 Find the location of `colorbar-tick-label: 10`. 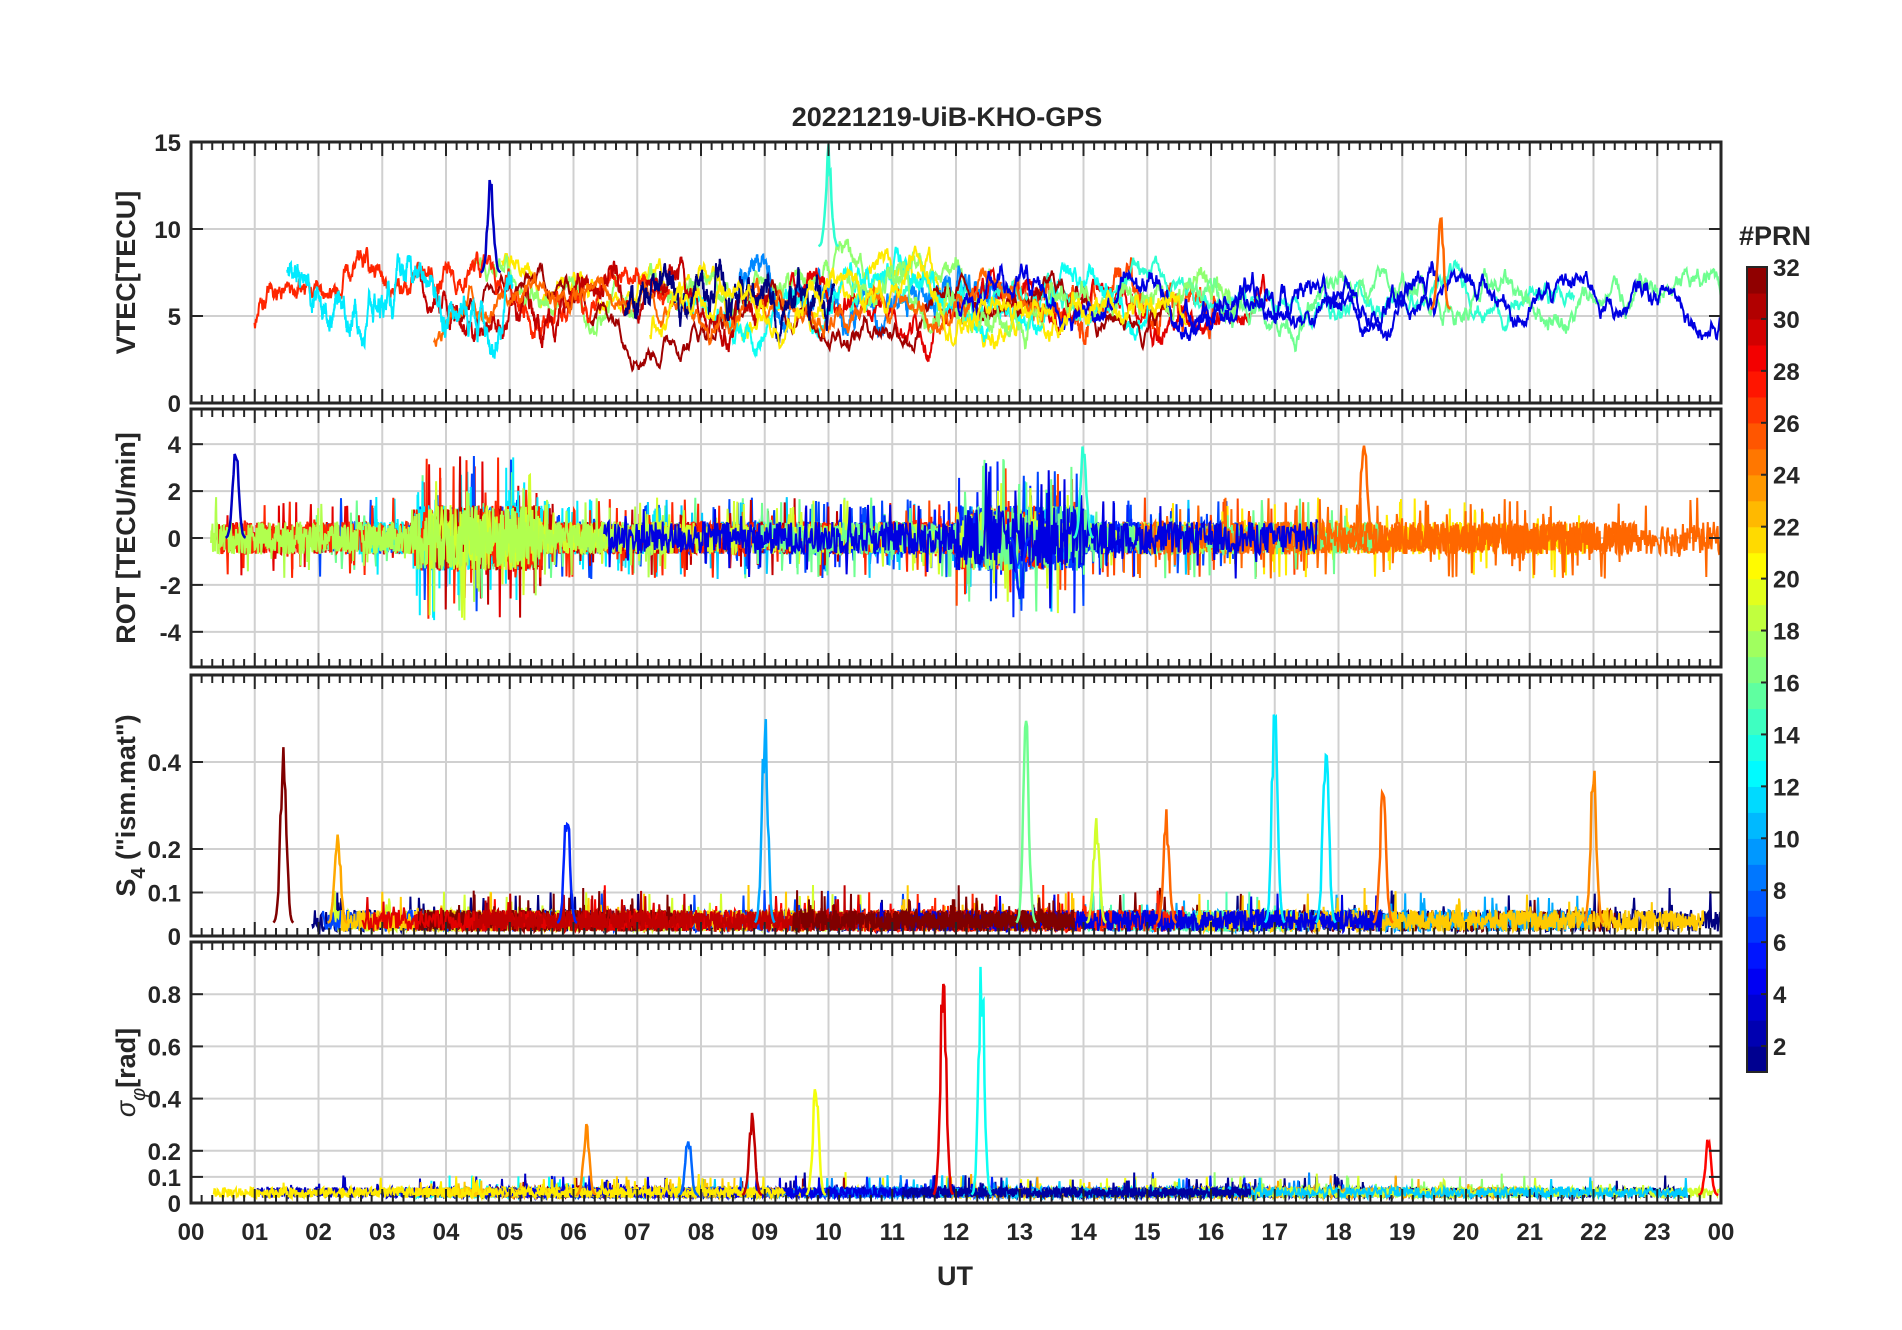

colorbar-tick-label: 10 is located at coordinates (1786, 839).